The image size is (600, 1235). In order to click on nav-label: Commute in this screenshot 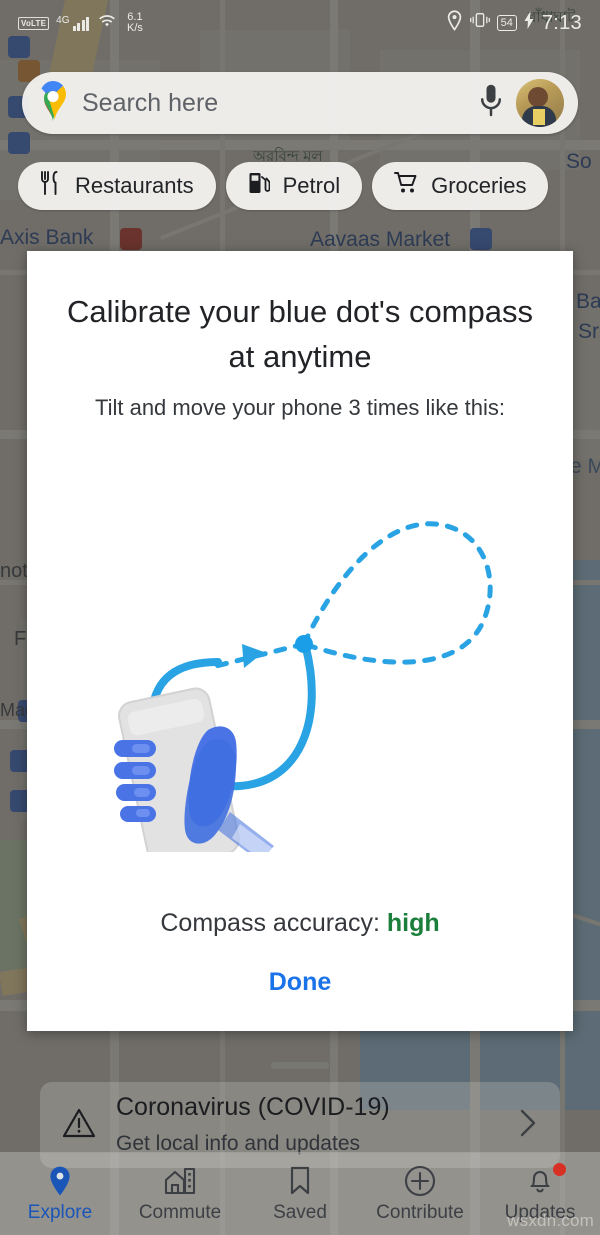, I will do `click(180, 1212)`.